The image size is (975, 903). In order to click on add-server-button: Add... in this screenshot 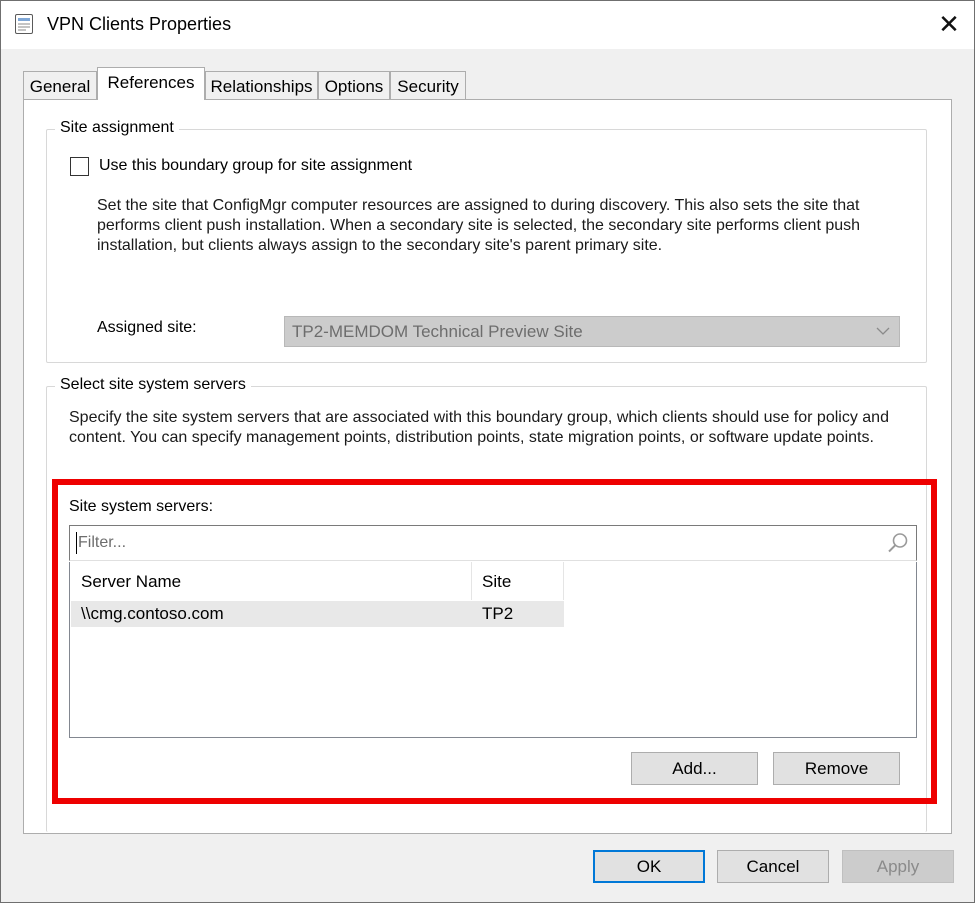, I will do `click(694, 768)`.